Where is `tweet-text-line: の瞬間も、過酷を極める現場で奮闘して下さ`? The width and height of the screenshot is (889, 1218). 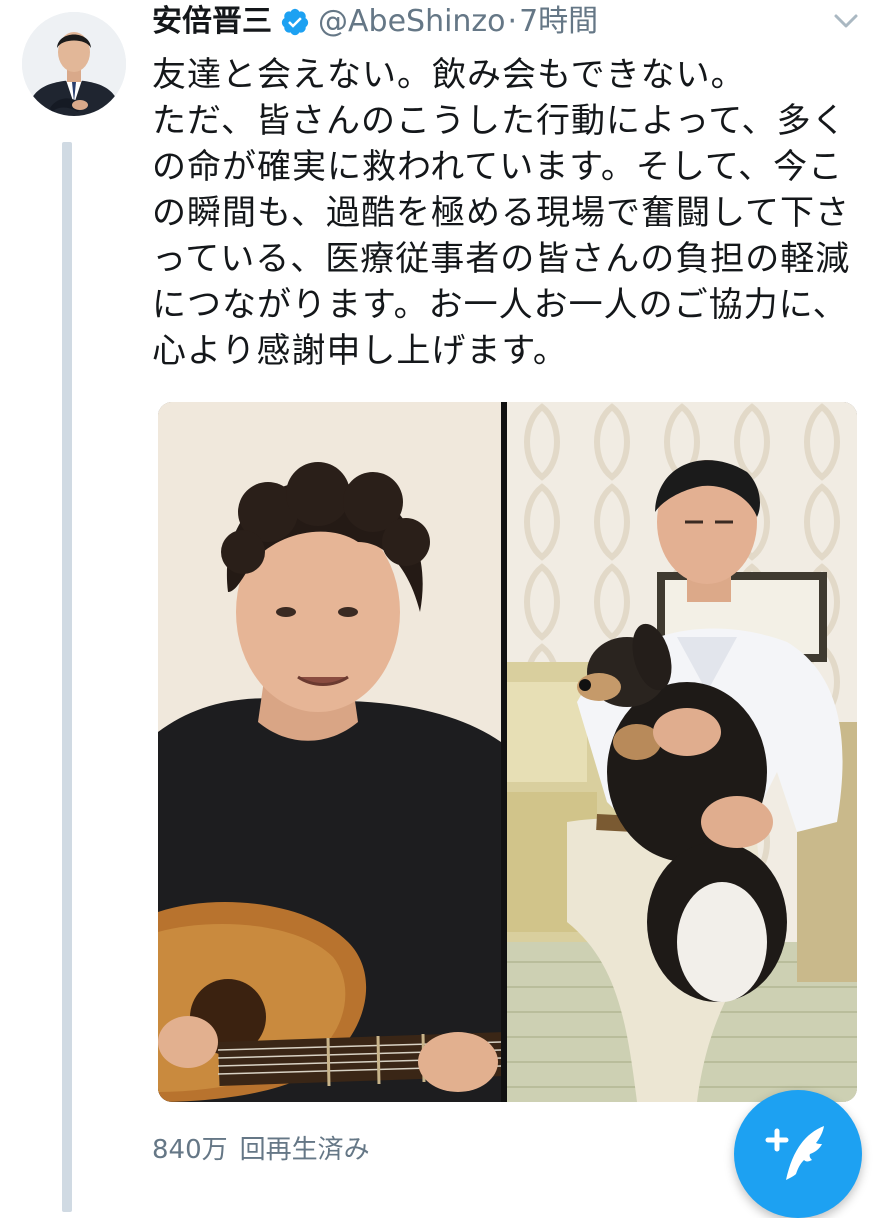 tweet-text-line: の瞬間も、過酷を極める現場で奮闘して下さ is located at coordinates (501, 213).